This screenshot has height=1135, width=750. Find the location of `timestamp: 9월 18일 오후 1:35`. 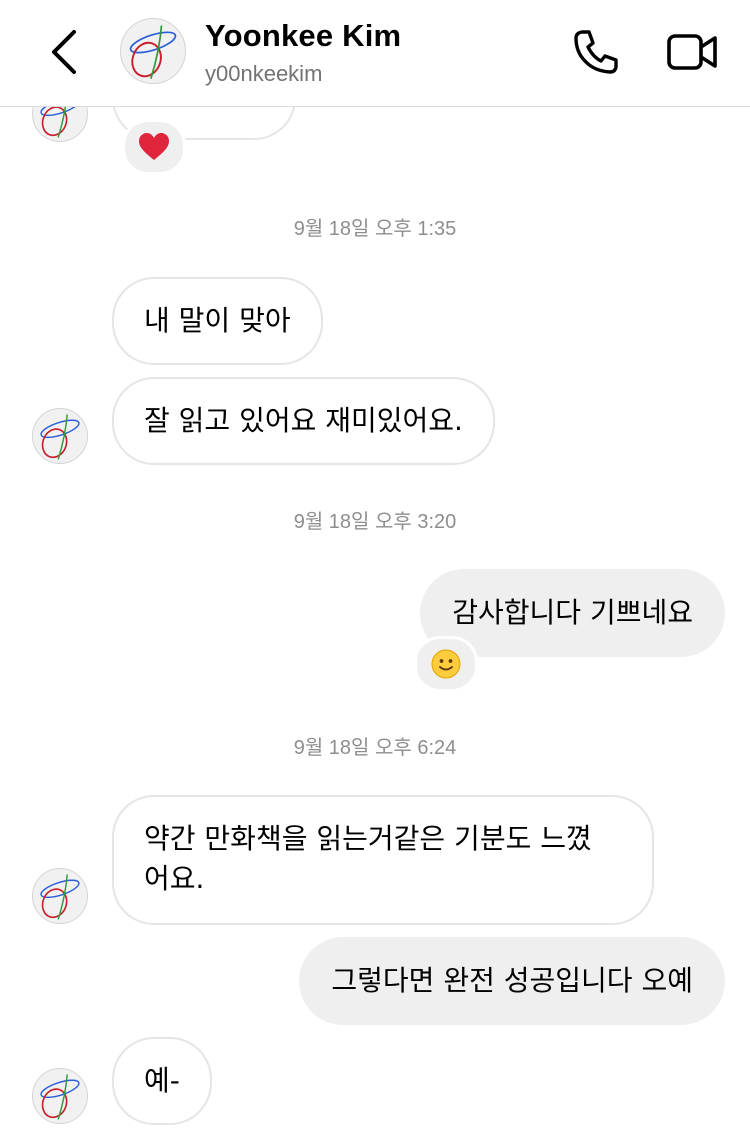

timestamp: 9월 18일 오후 1:35 is located at coordinates (375, 229).